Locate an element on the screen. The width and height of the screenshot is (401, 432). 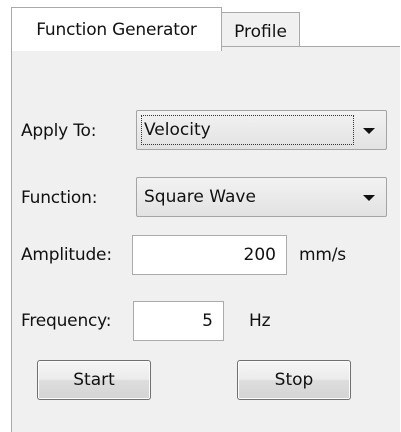
tab-profile: Profile is located at coordinates (260, 29).